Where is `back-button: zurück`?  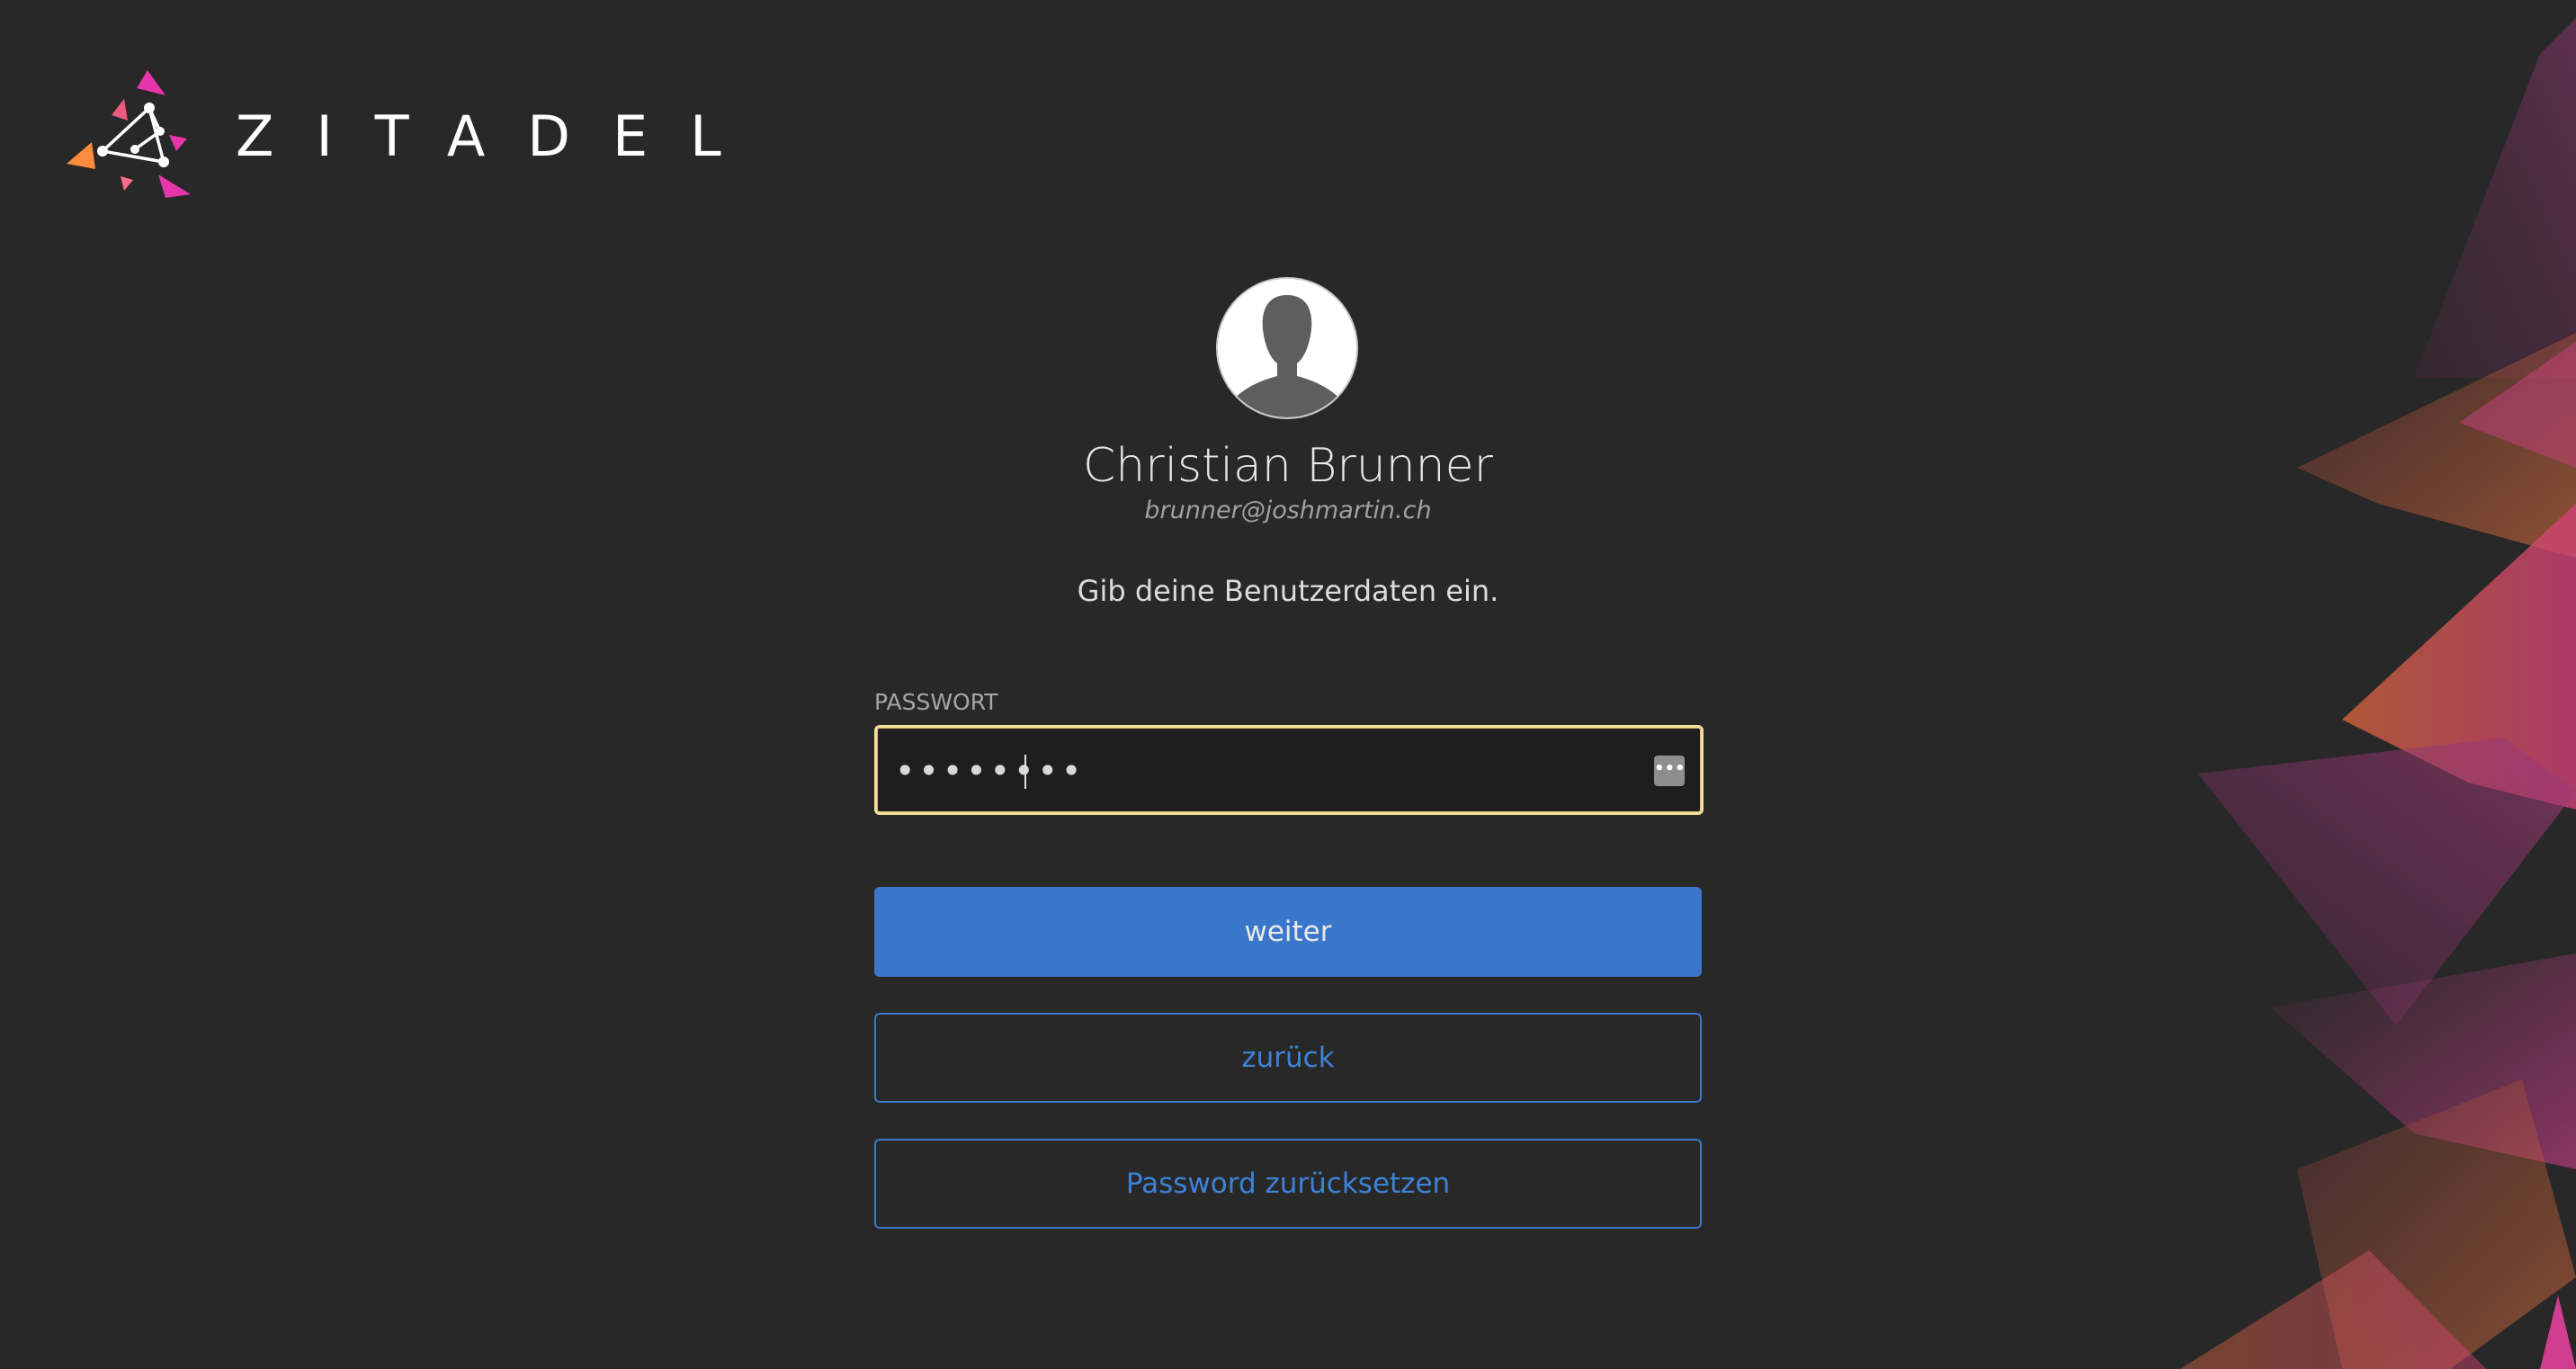 back-button: zurück is located at coordinates (1288, 1058).